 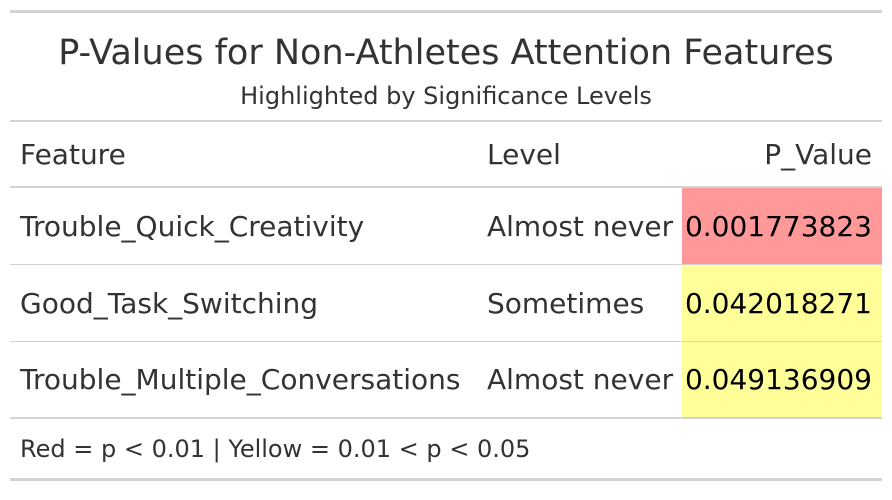 I want to click on feature-cell: Trouble_Multiple_Conversations, so click(x=240, y=379).